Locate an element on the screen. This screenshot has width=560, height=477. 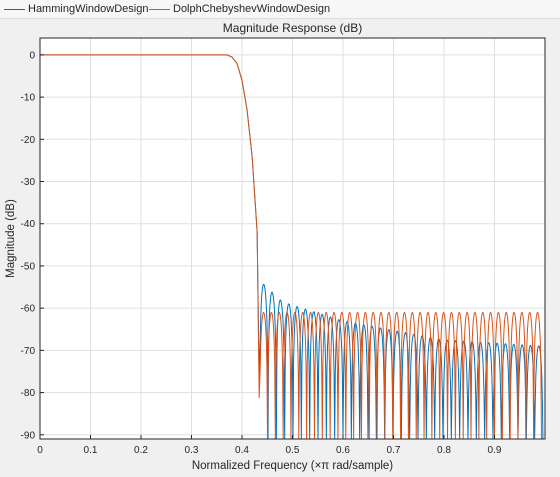
x-tick-label: 0.2 is located at coordinates (141, 450).